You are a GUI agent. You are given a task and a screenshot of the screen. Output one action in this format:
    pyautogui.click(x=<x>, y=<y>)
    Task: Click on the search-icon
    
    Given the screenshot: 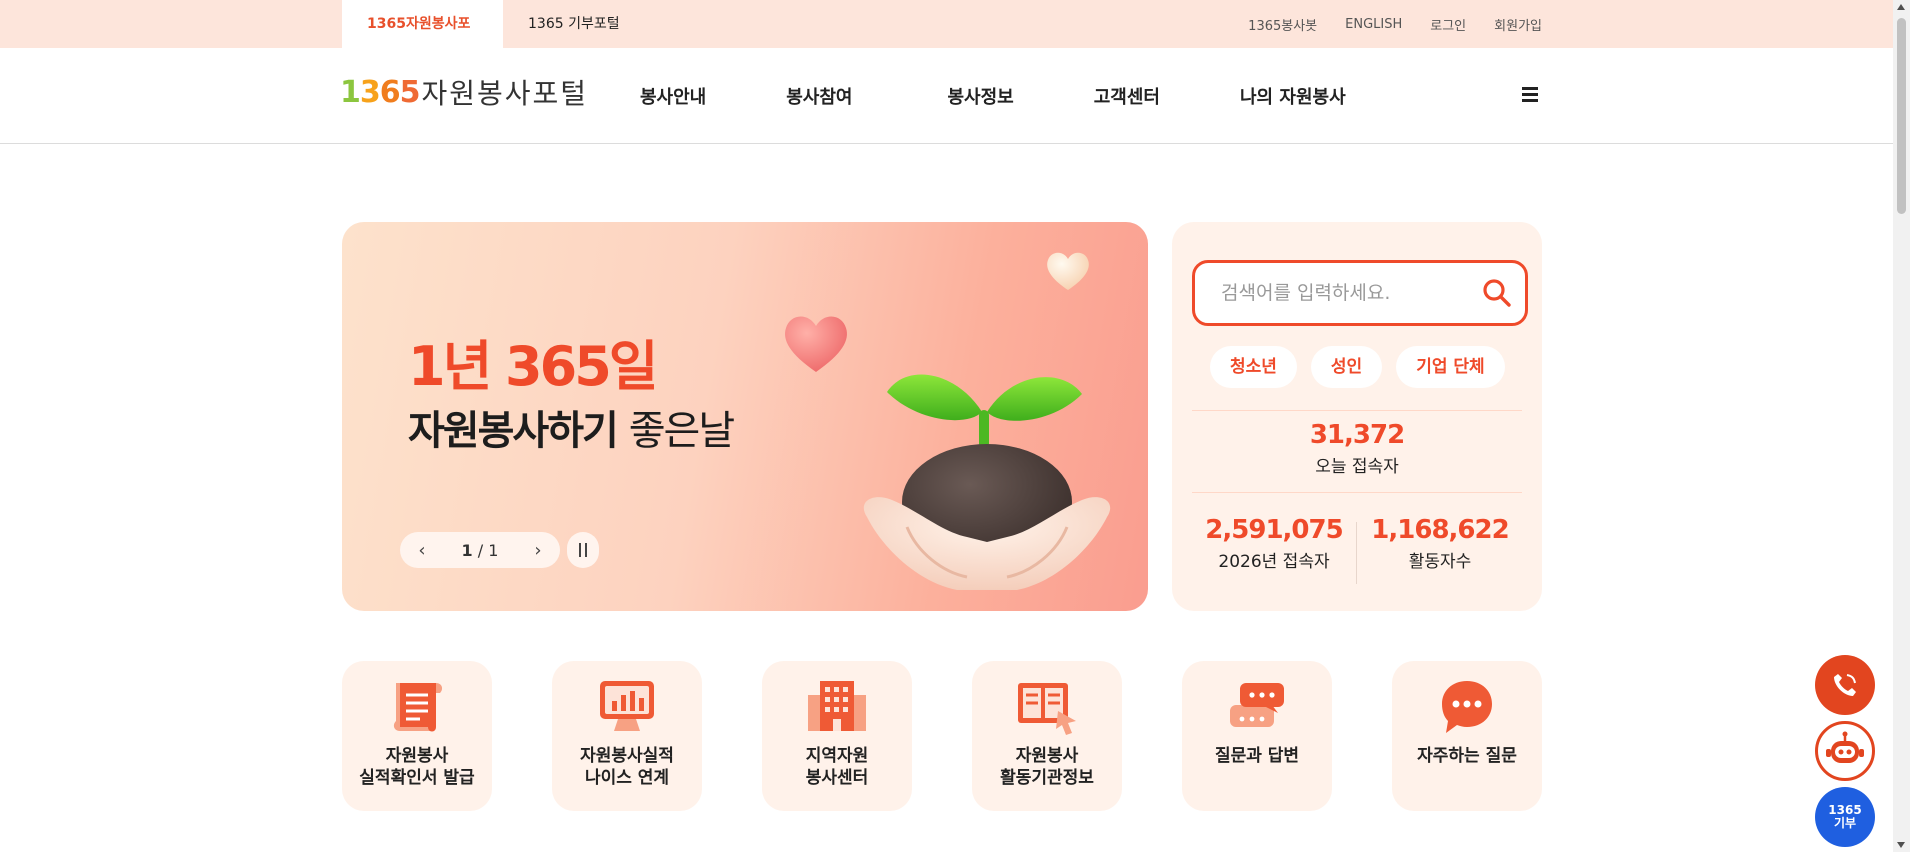 What is the action you would take?
    pyautogui.click(x=1497, y=293)
    